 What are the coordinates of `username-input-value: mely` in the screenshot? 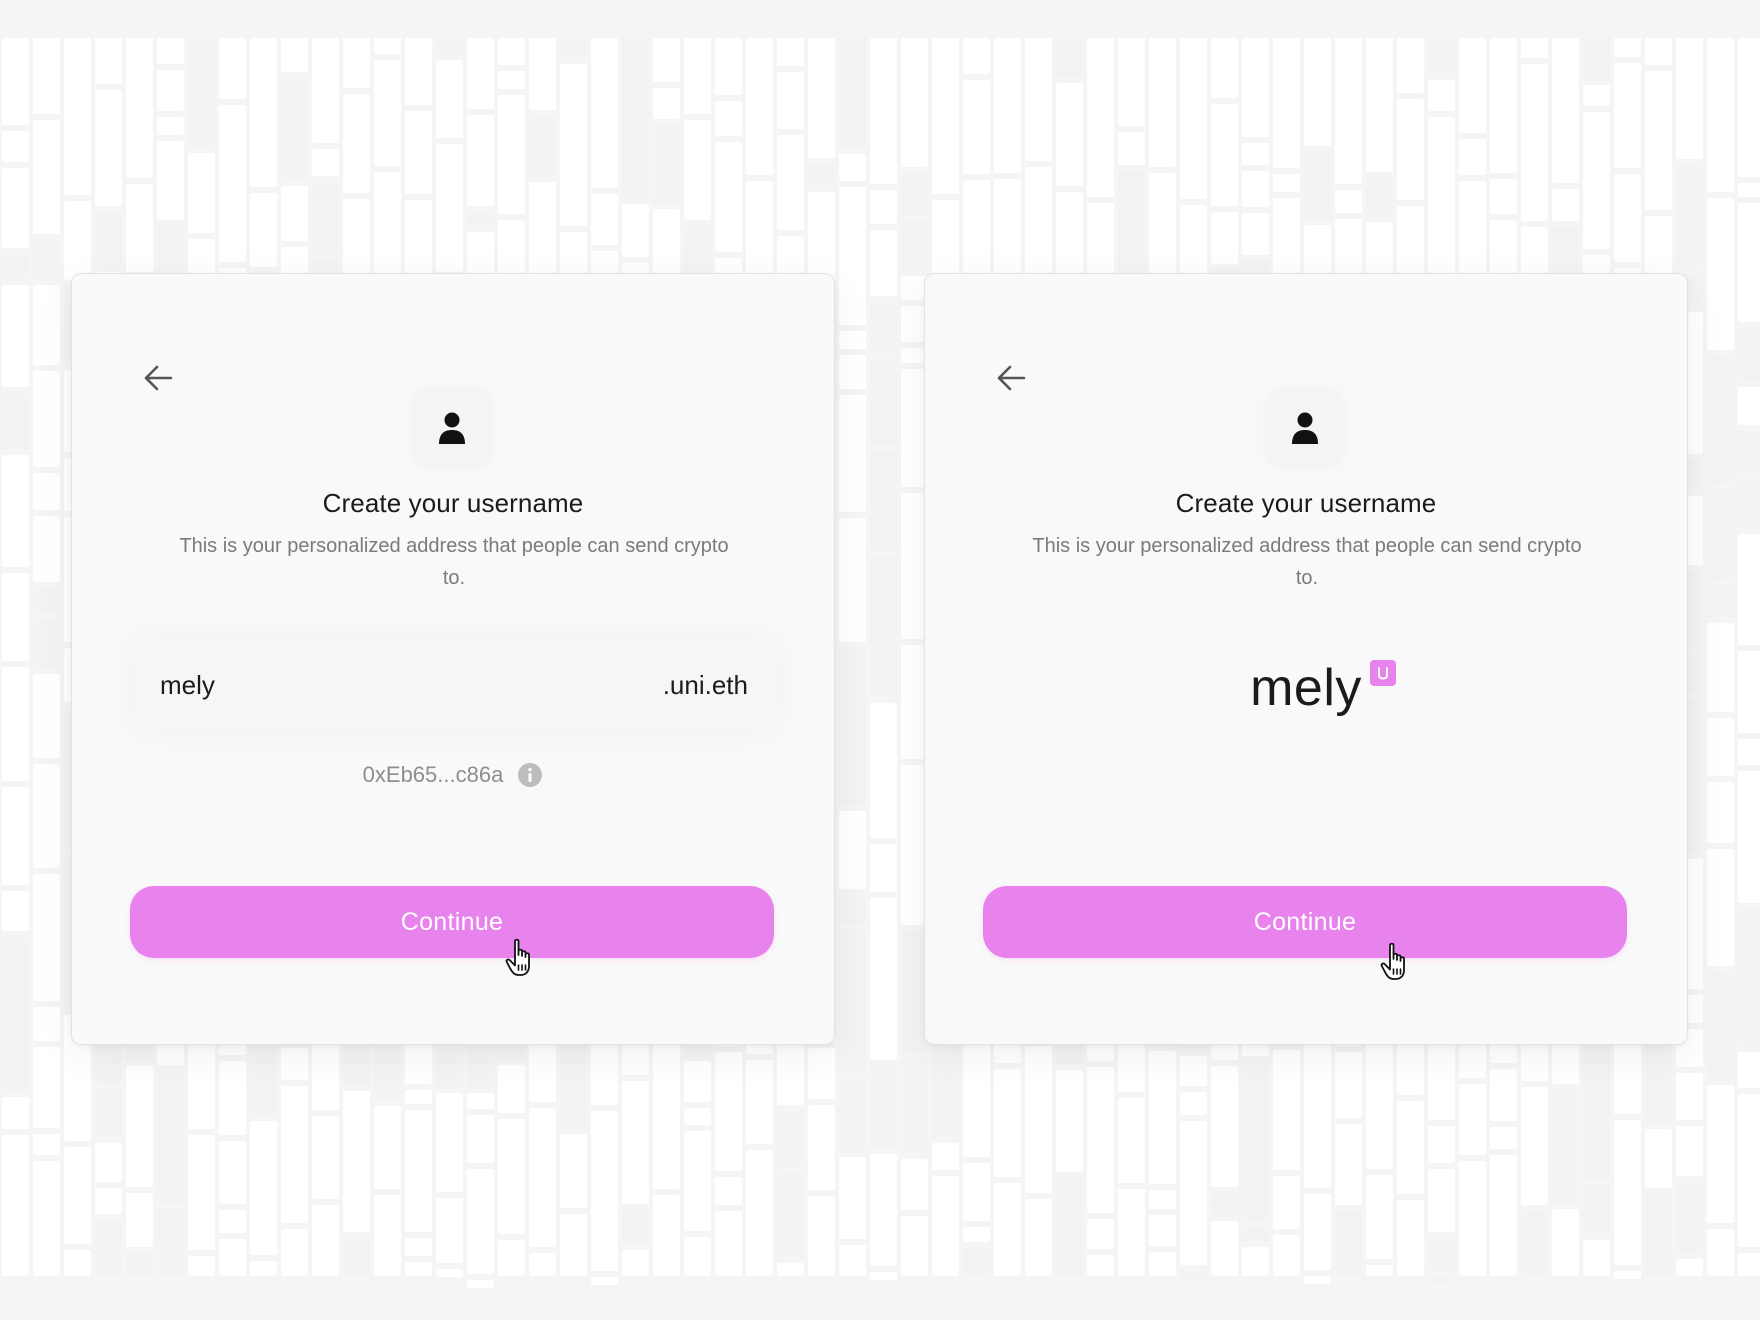 It's located at (187, 685).